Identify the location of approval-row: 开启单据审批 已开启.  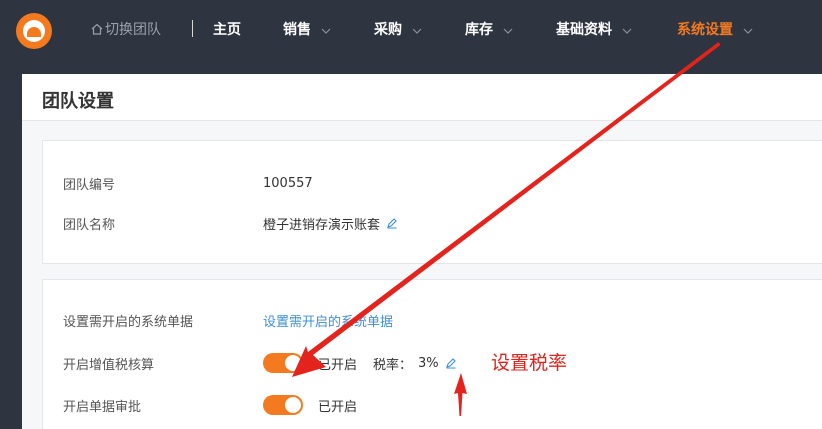
(210, 405).